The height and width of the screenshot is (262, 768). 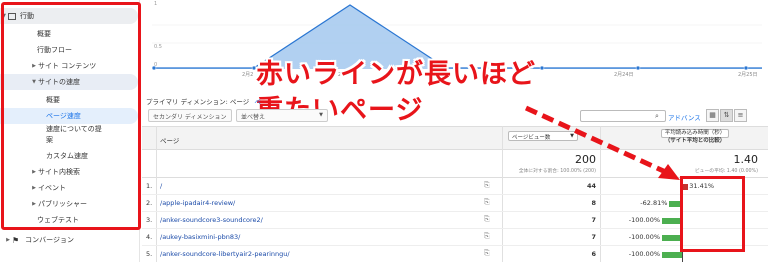 What do you see at coordinates (69, 34) in the screenshot?
I see `sidebar-item-overview: 概要` at bounding box center [69, 34].